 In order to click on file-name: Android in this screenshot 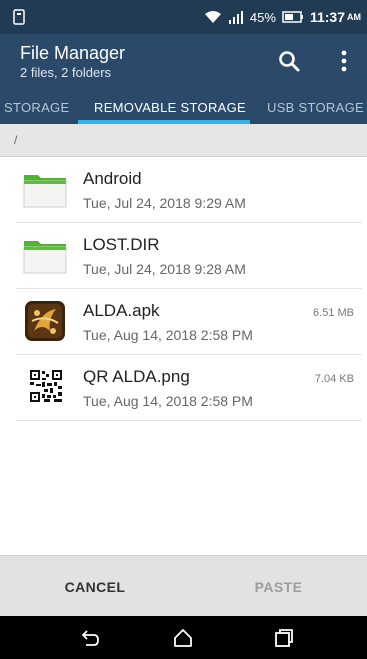, I will do `click(112, 178)`.